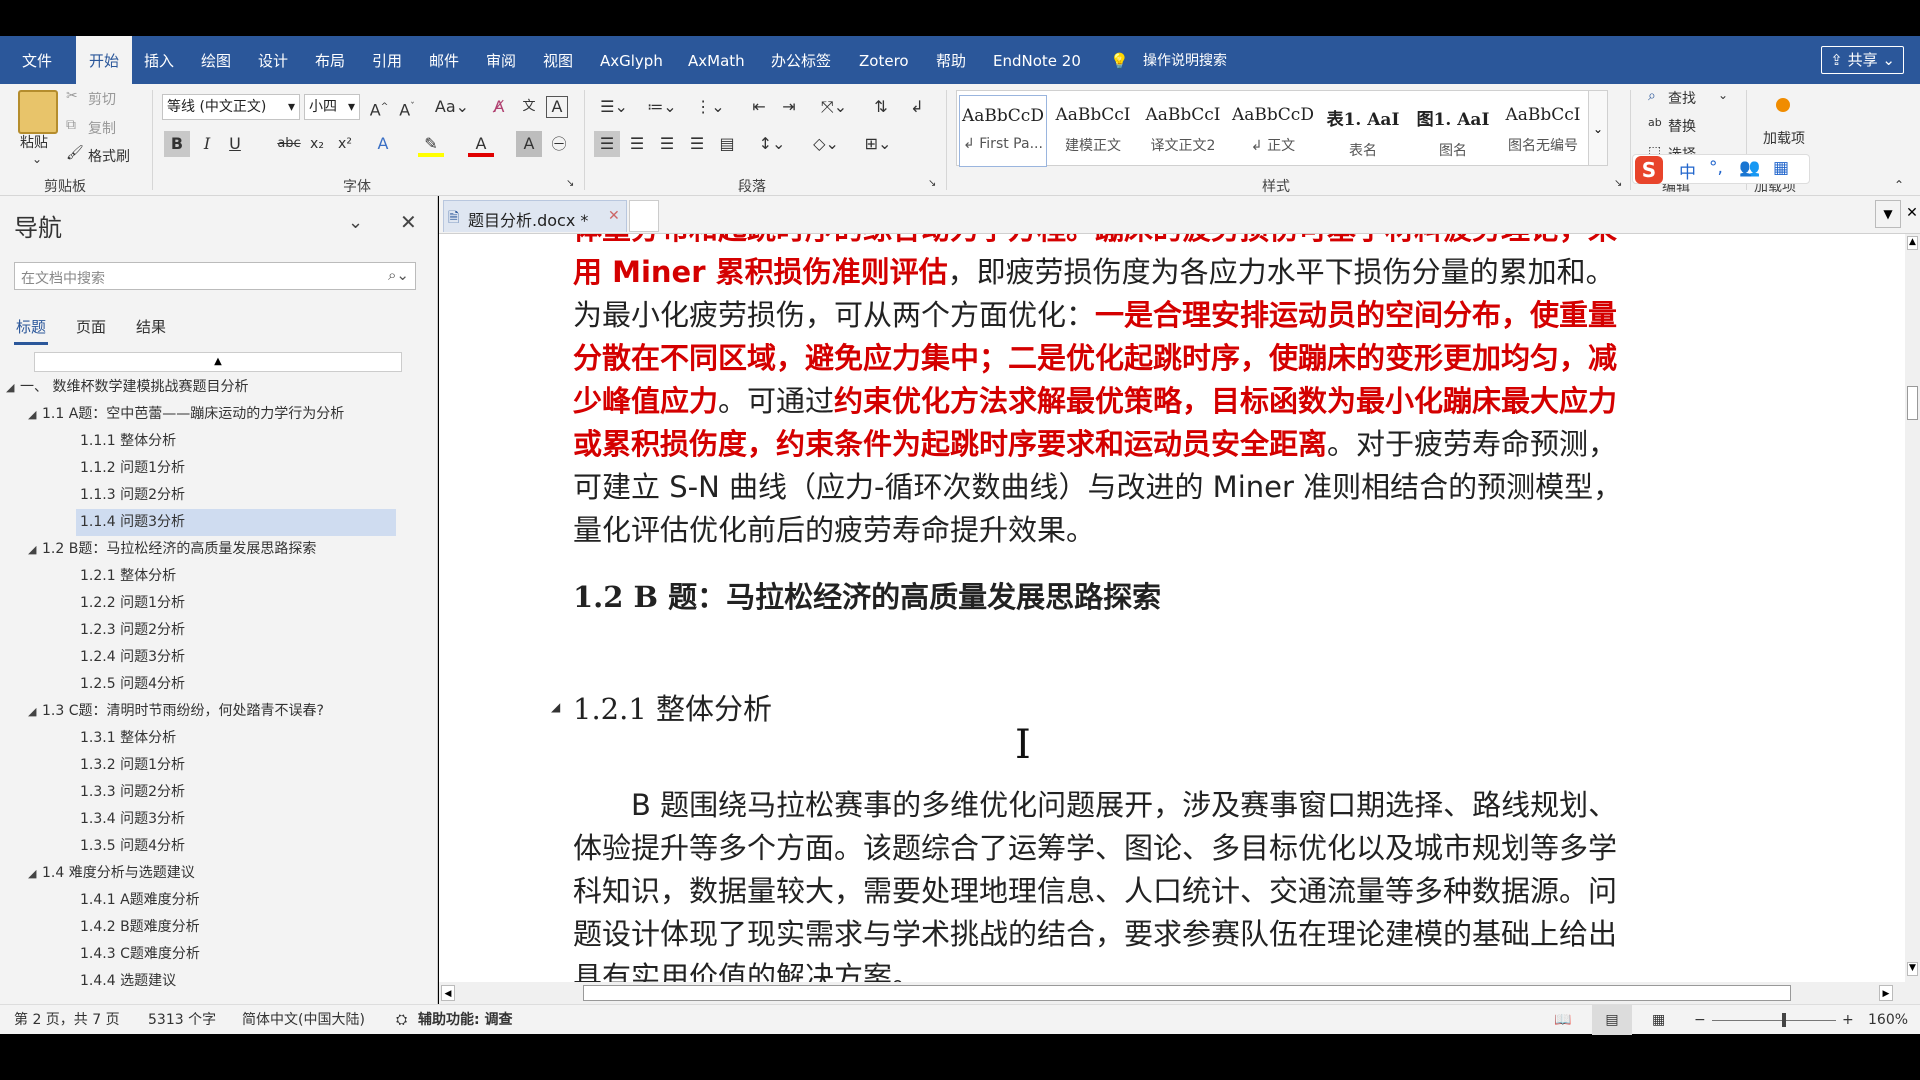 The height and width of the screenshot is (1080, 1920). Describe the element at coordinates (219, 630) in the screenshot. I see `nav-heading-item: 1.2.3 问题2分析` at that location.